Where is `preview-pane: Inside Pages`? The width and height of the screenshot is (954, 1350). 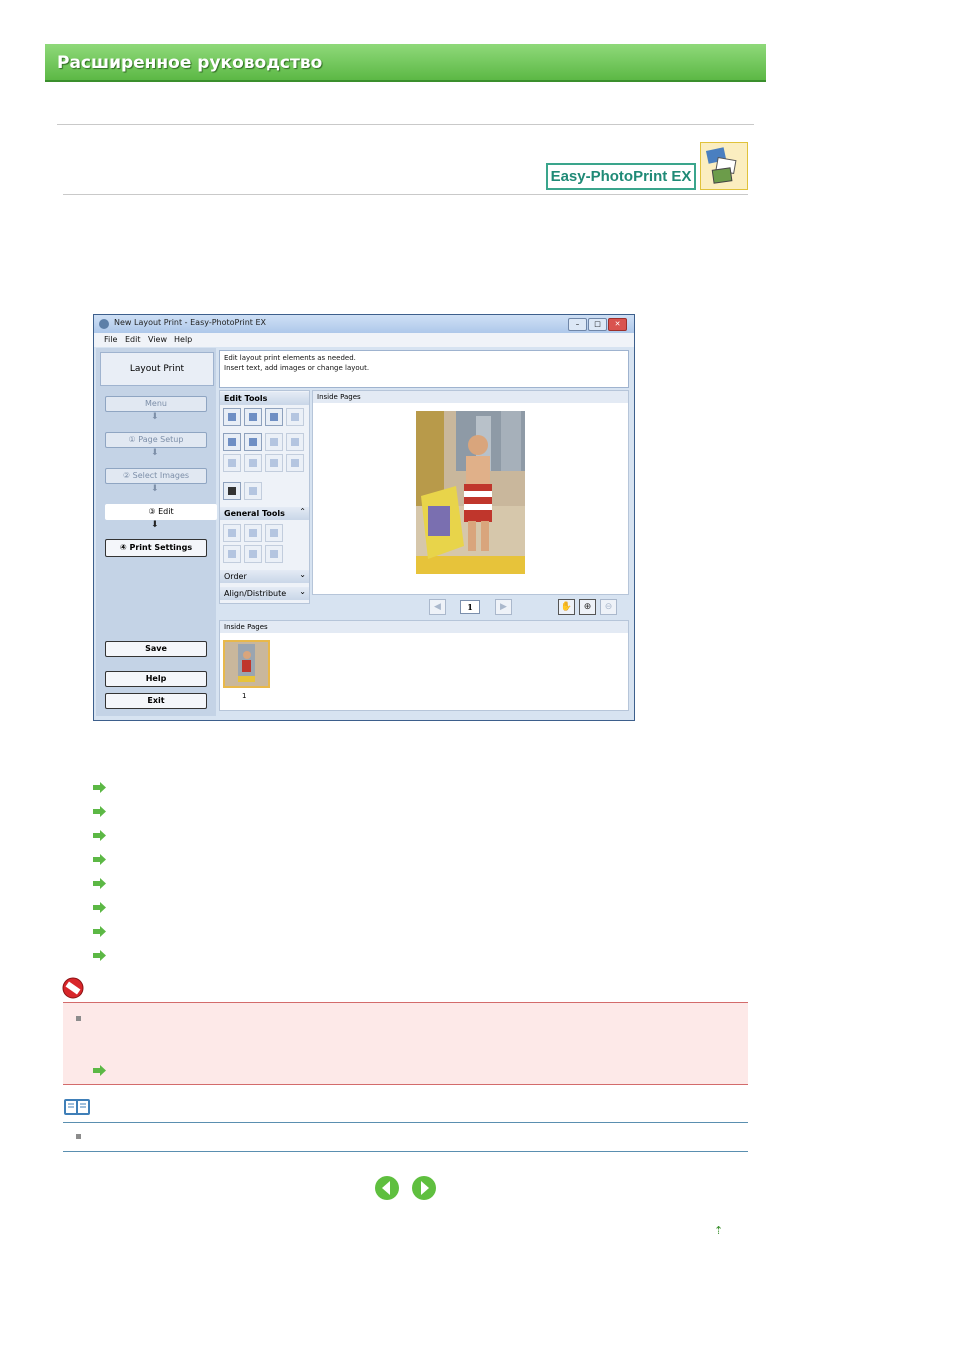 preview-pane: Inside Pages is located at coordinates (470, 492).